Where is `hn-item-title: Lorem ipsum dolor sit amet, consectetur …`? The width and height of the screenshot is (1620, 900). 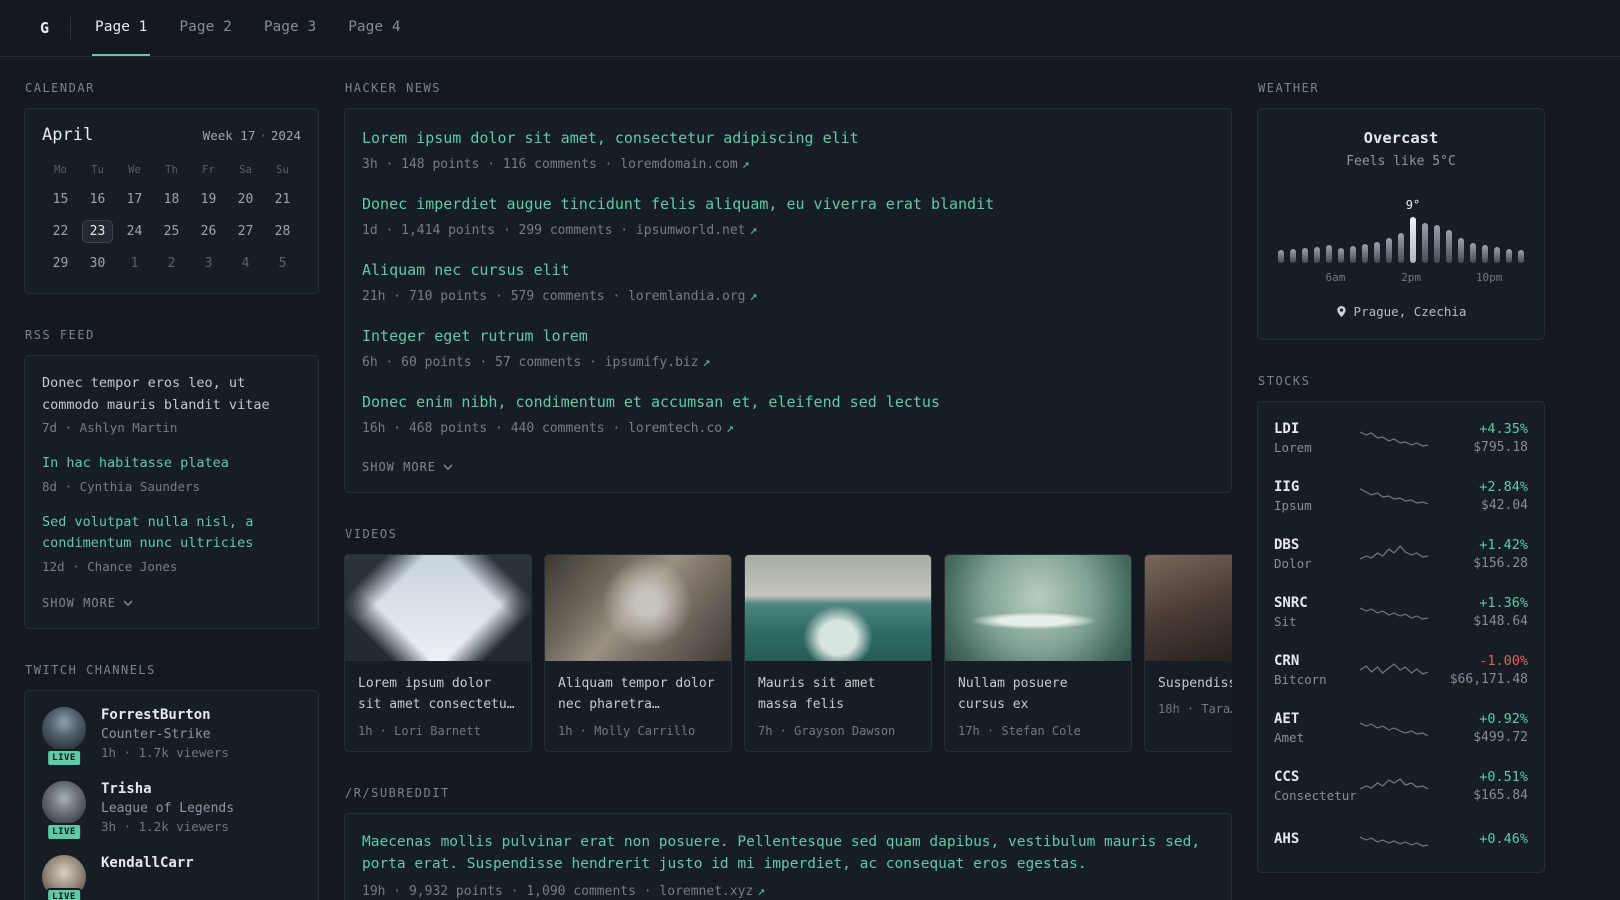
hn-item-title: Lorem ipsum dolor sit amet, consectetur … is located at coordinates (788, 138).